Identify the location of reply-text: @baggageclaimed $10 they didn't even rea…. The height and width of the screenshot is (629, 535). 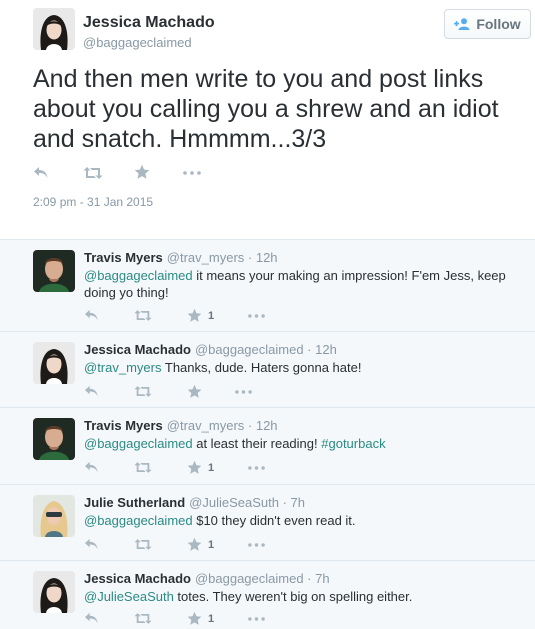
(304, 520).